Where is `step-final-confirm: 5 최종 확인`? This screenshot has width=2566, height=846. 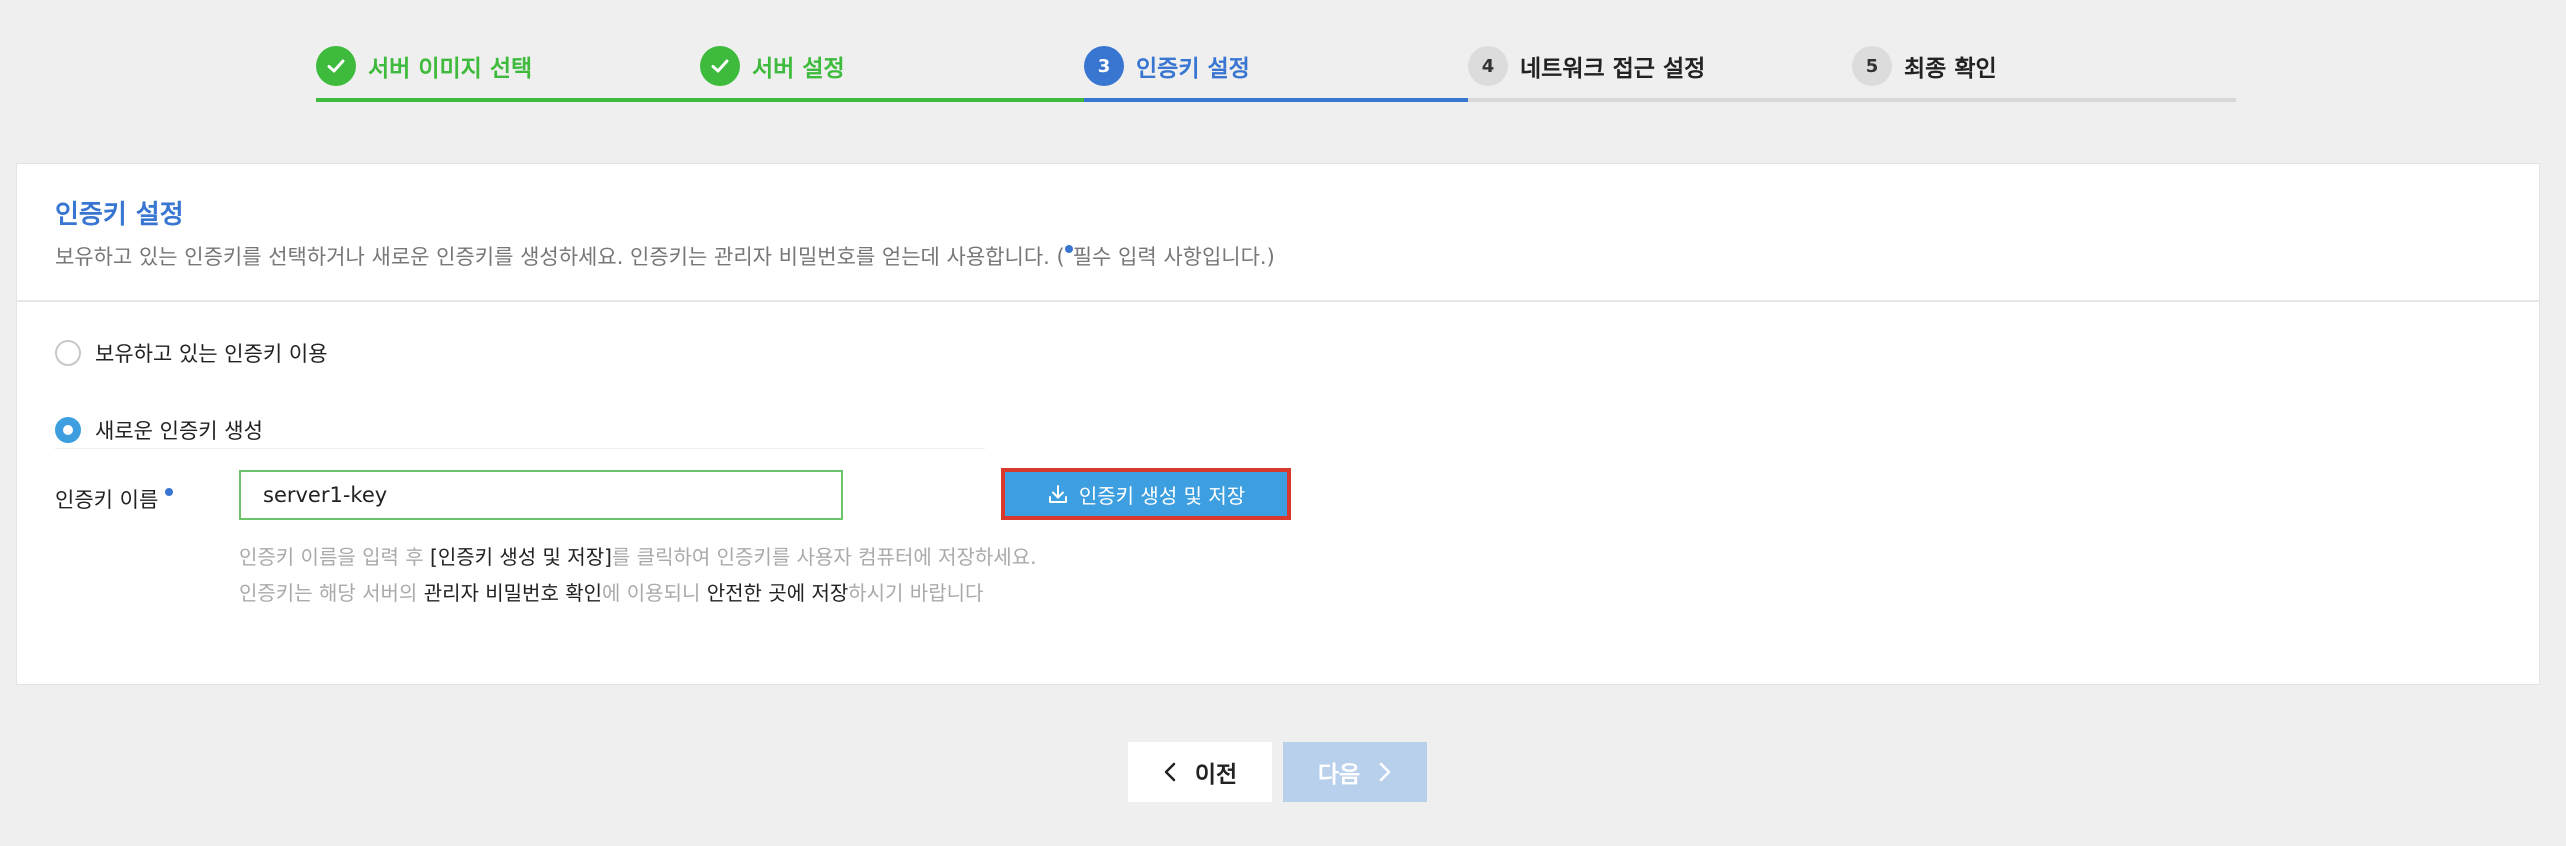
step-final-confirm: 5 최종 확인 is located at coordinates (2044, 70).